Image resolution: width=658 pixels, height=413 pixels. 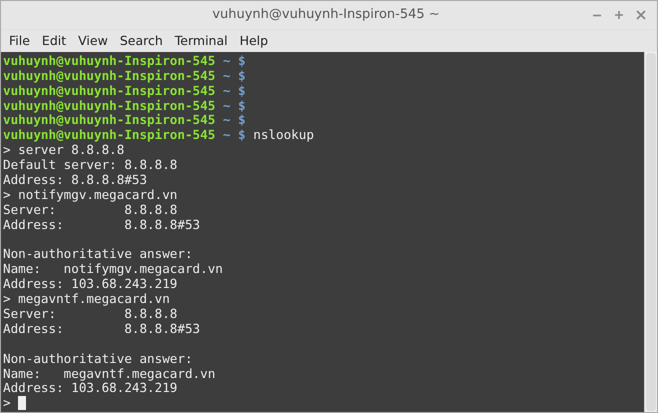 What do you see at coordinates (109, 373) in the screenshot?
I see `output-line: Name: megavntf.megacard.vn` at bounding box center [109, 373].